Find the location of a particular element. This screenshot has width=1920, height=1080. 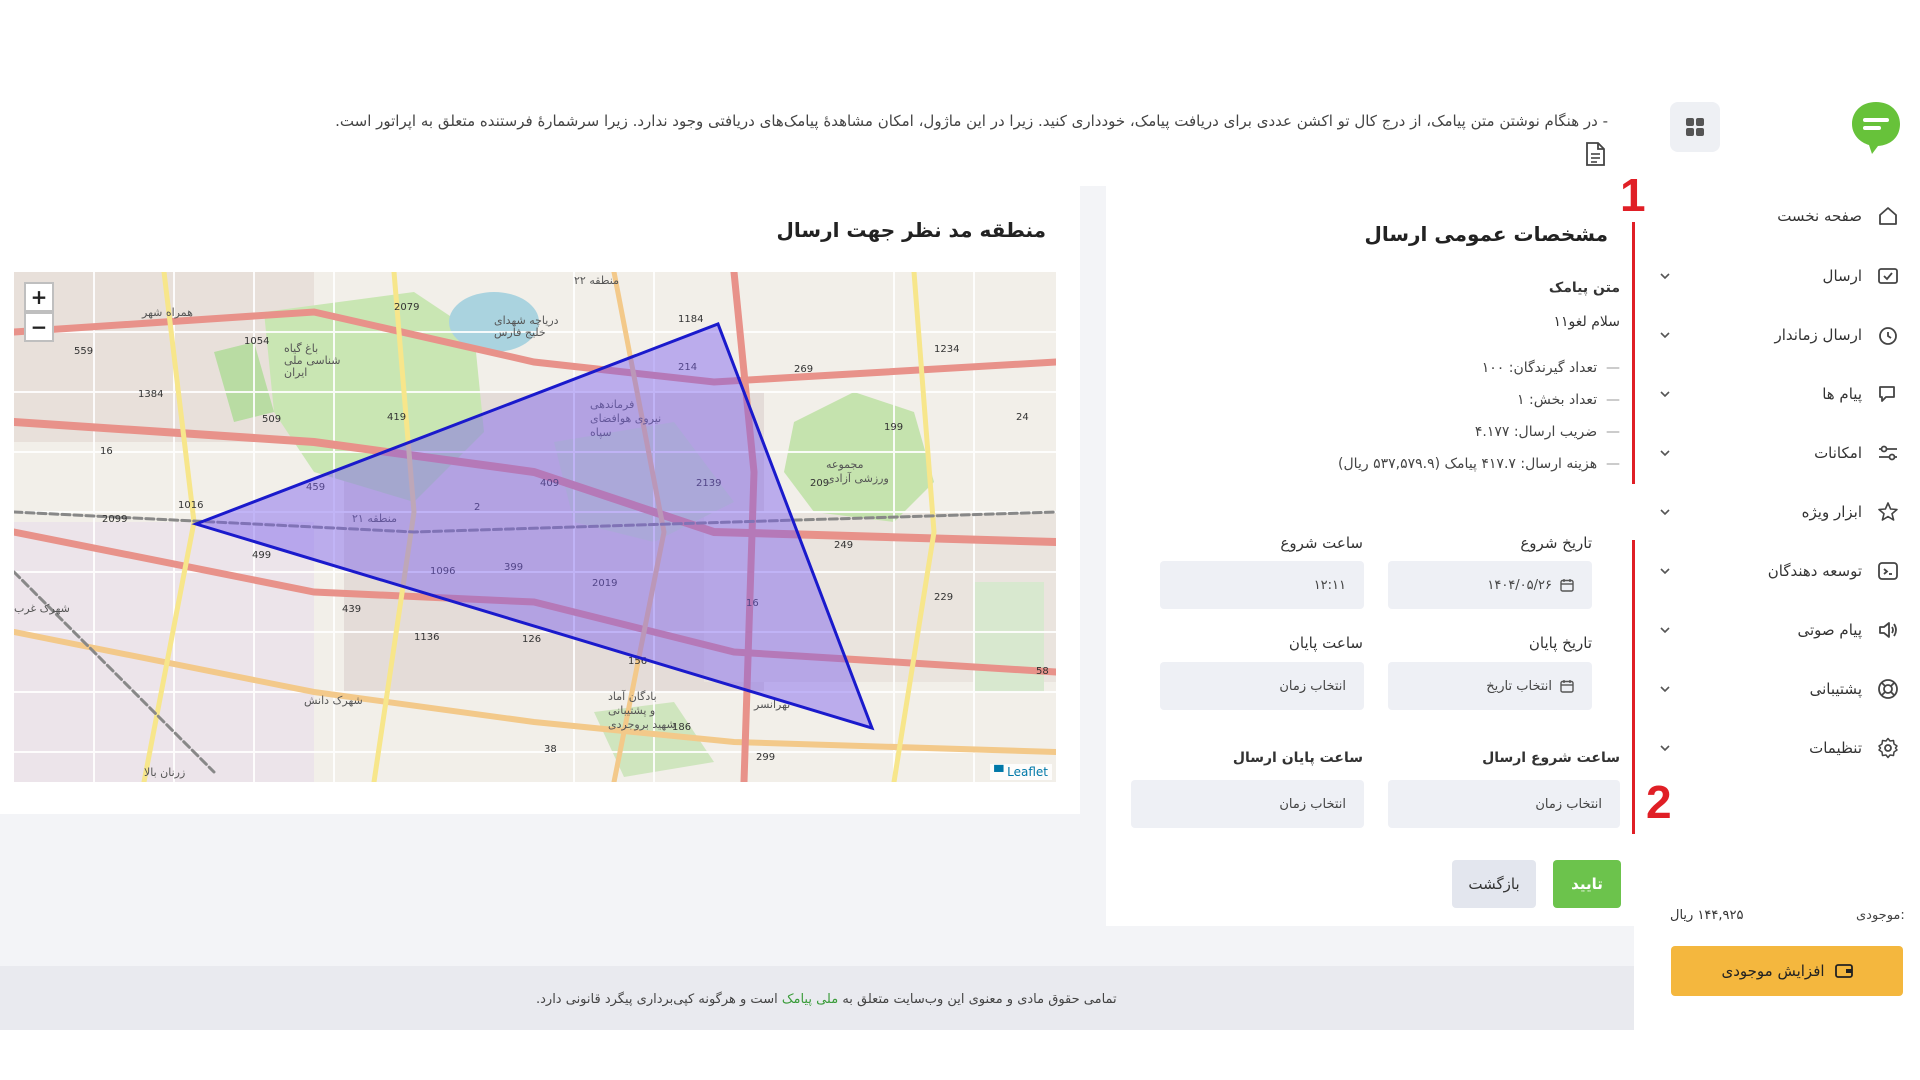

svg-text: خلیج فارس is located at coordinates (520, 332).